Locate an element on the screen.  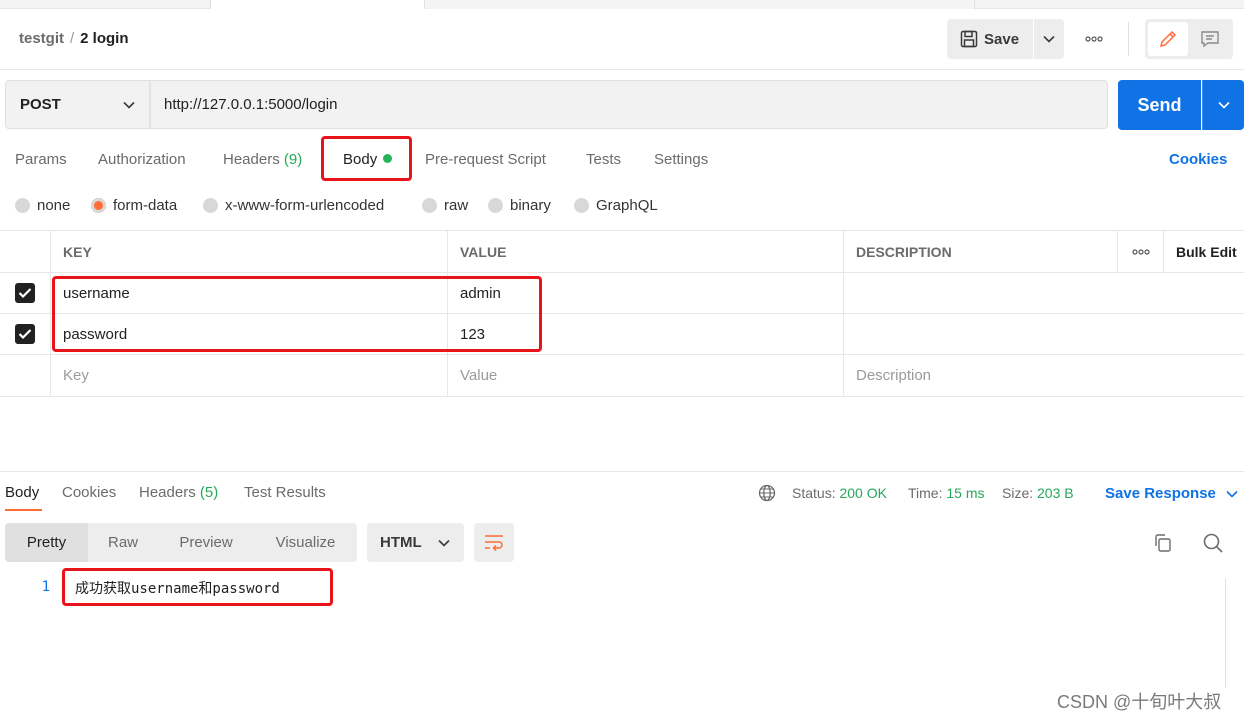
ellipsis-icon is located at coordinates (1094, 39).